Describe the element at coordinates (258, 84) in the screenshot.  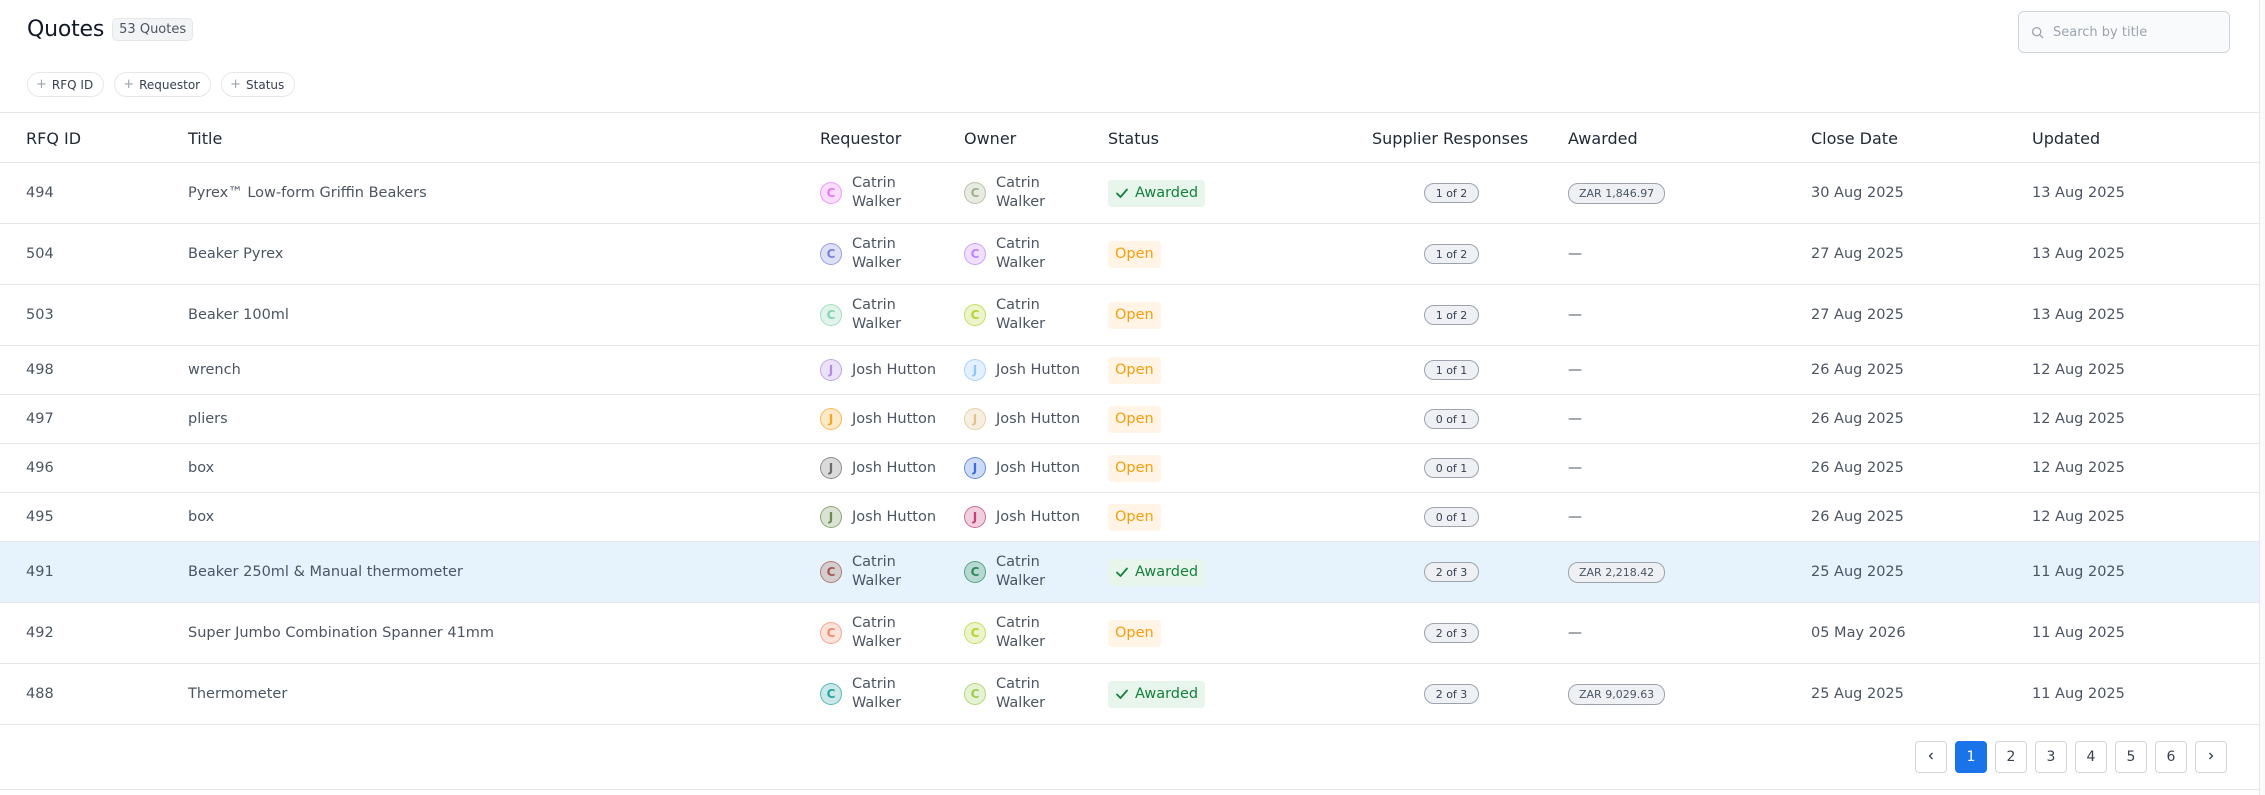
I see `filter-status: + Status` at that location.